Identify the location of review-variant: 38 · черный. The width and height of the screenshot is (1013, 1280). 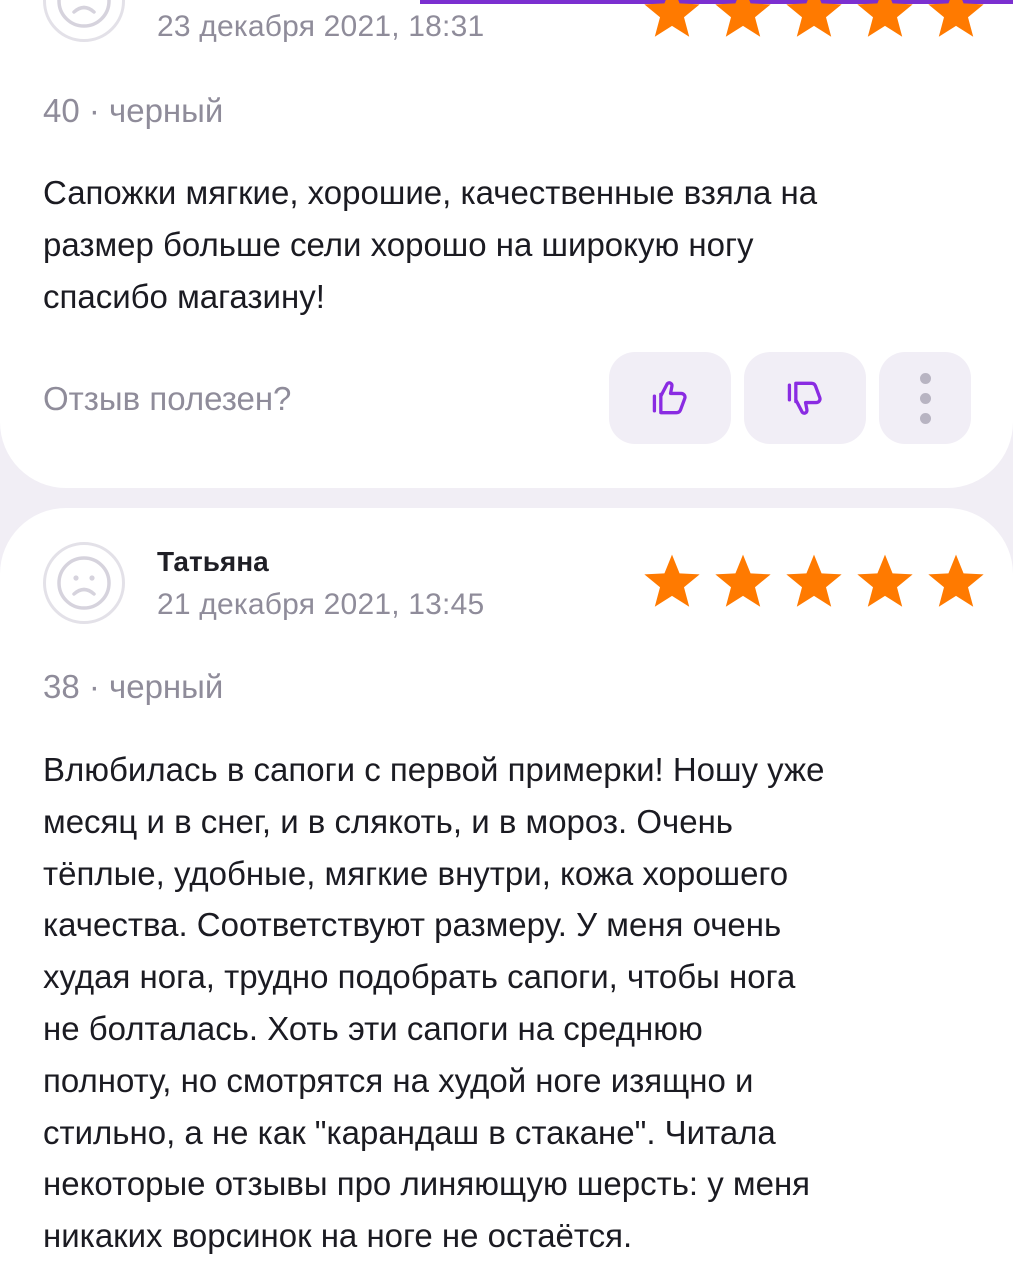
(133, 686).